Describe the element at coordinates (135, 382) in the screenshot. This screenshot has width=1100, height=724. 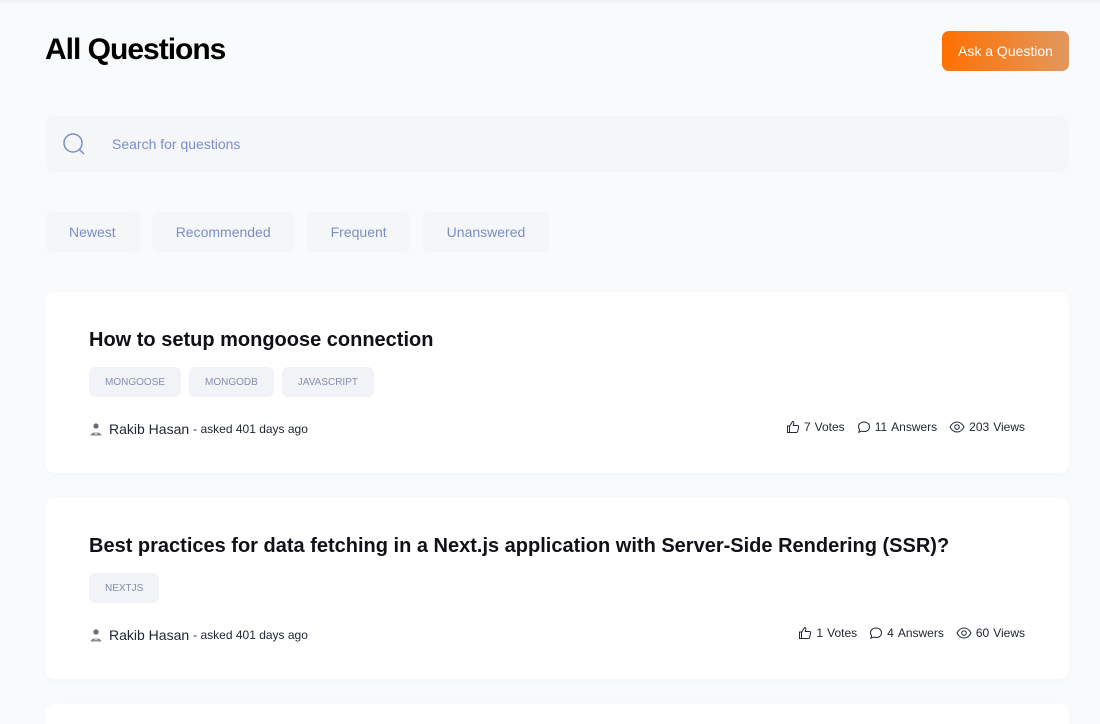
I see `tag: MONGOOSE` at that location.